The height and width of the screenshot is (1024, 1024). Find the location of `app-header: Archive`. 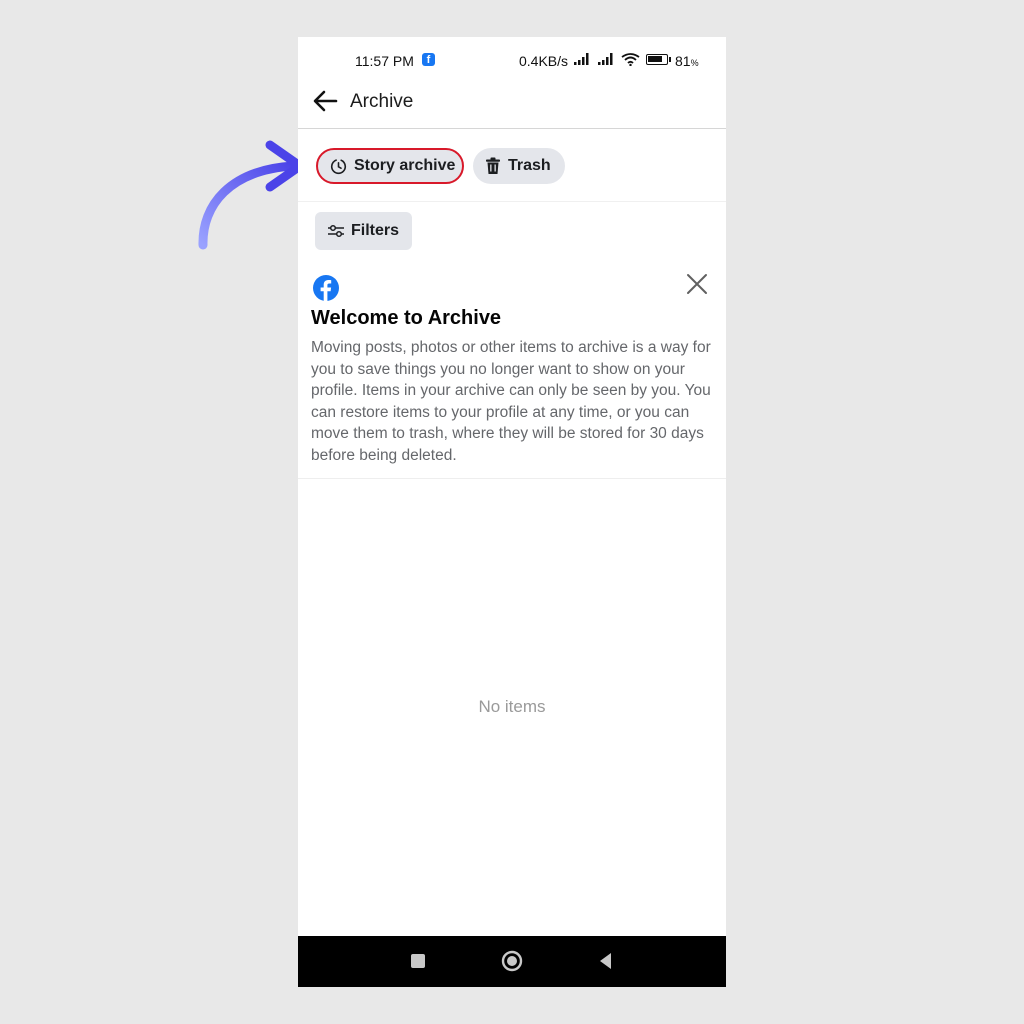

app-header: Archive is located at coordinates (512, 106).